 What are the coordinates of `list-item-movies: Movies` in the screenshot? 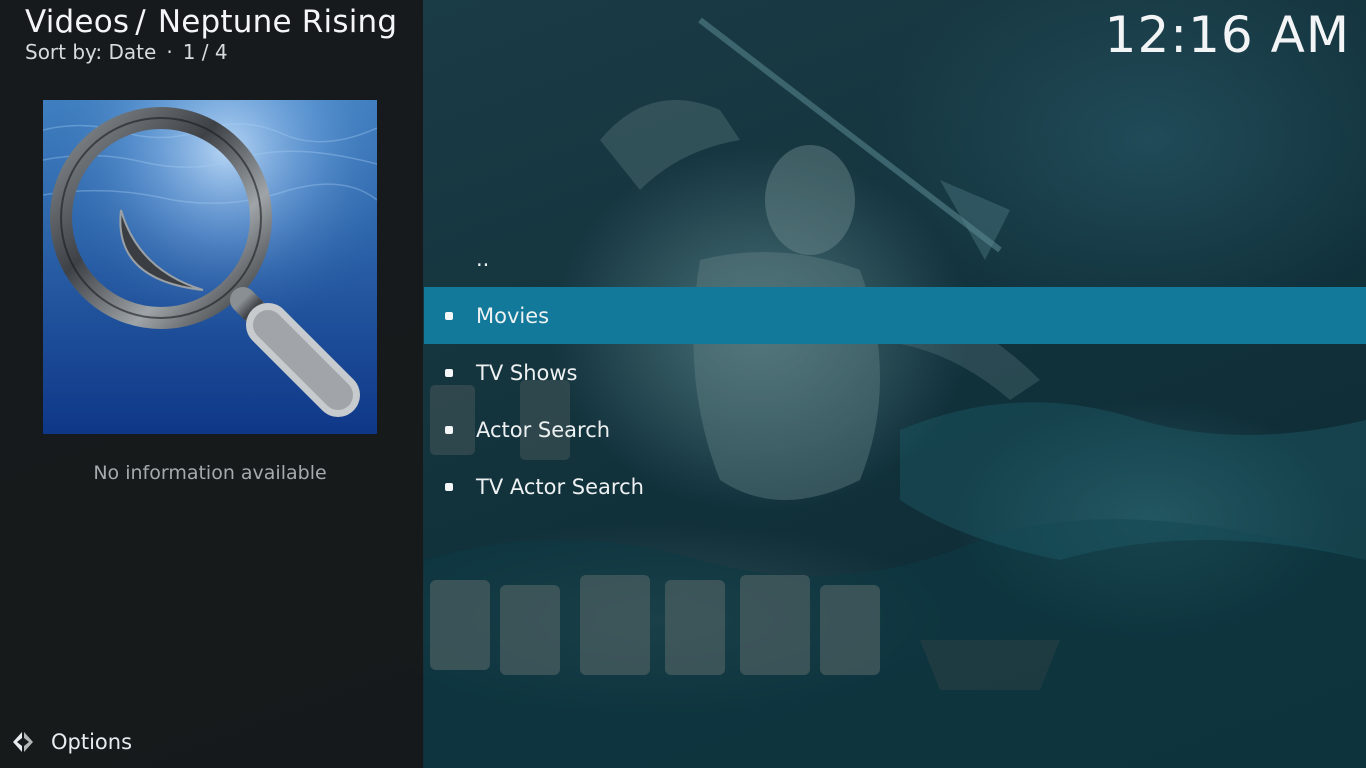 It's located at (895, 315).